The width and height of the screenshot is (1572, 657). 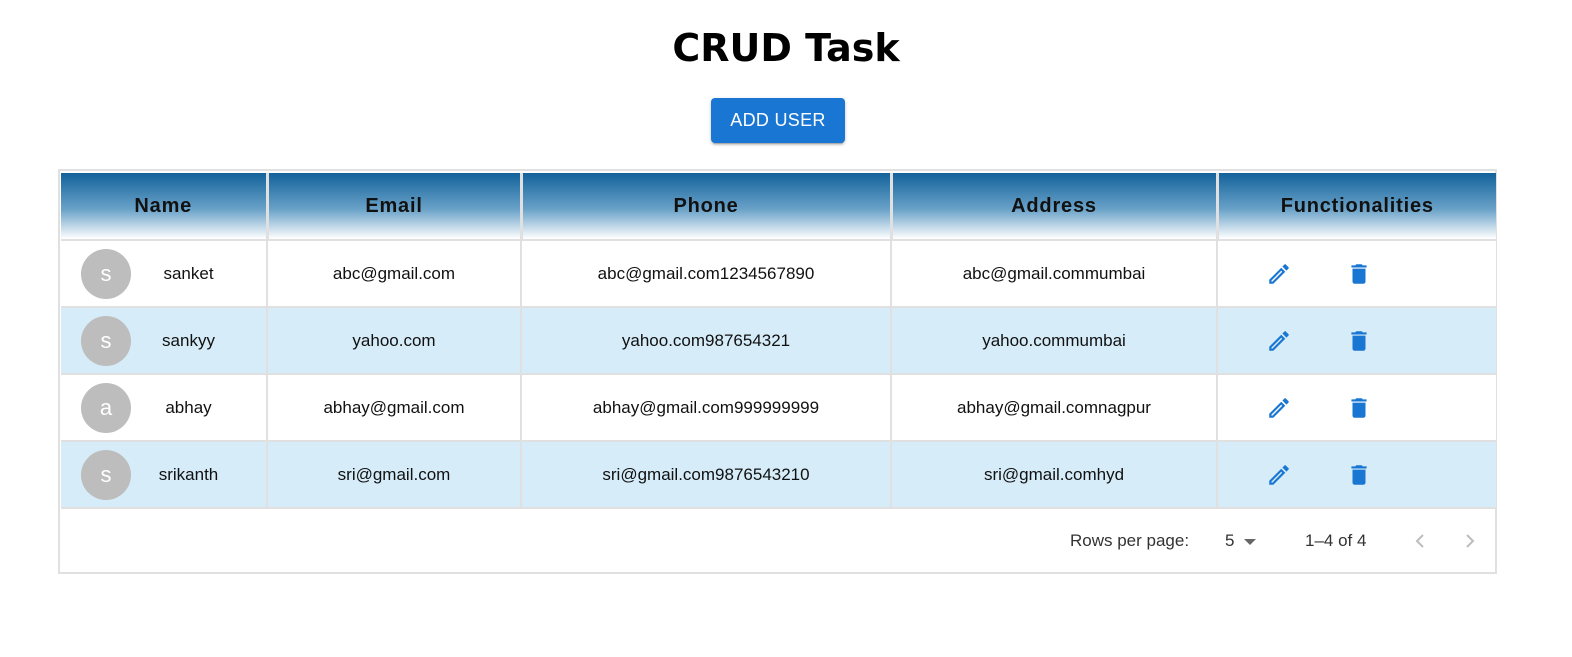 I want to click on column-header-email: Email, so click(x=395, y=207).